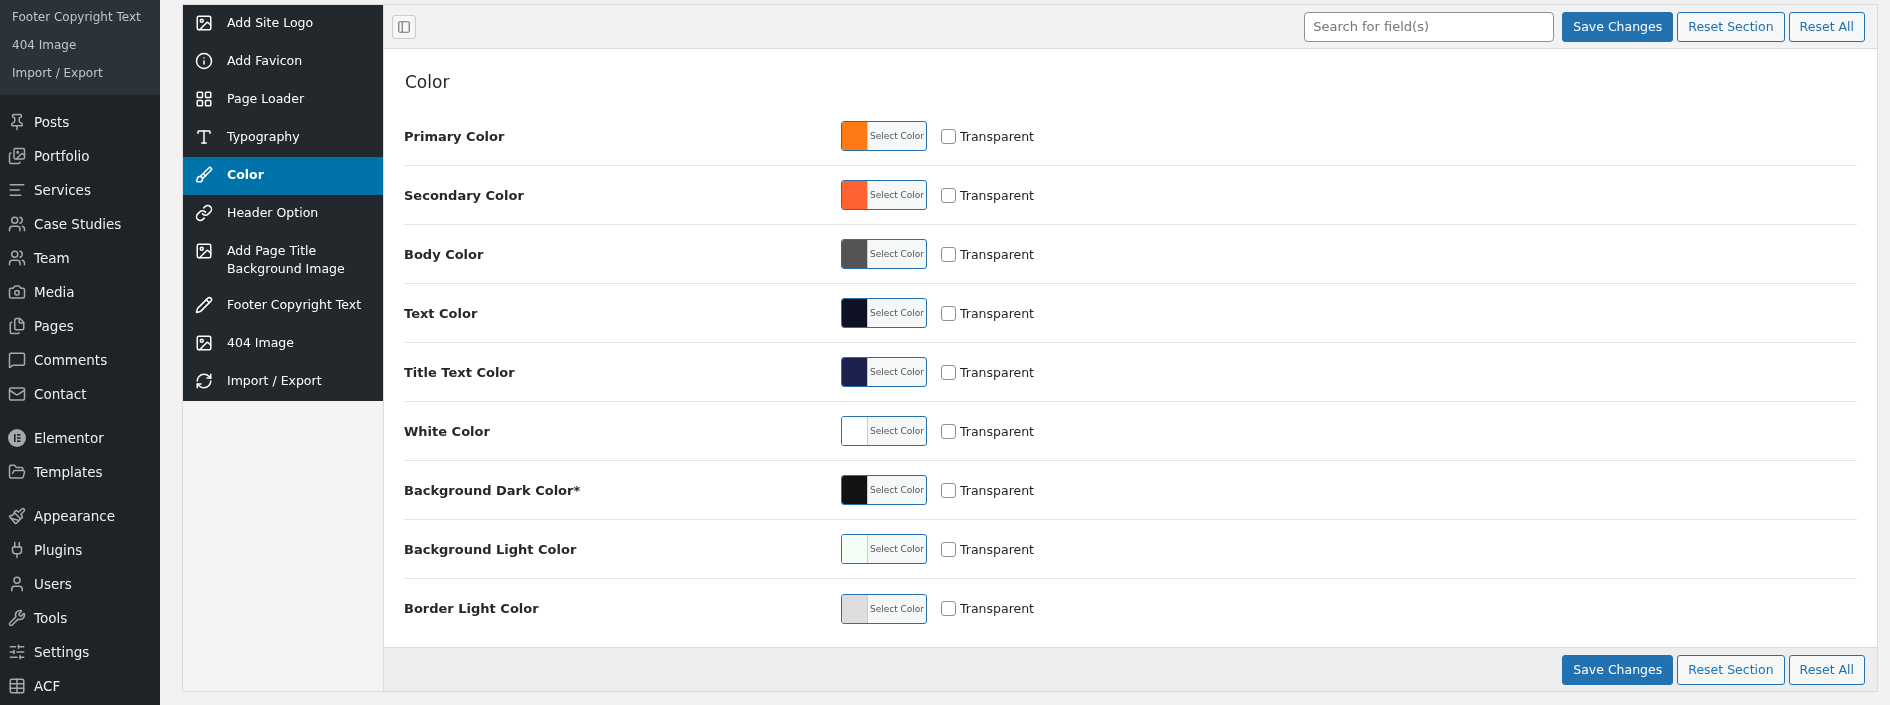 The image size is (1890, 705). I want to click on pencil-icon, so click(204, 305).